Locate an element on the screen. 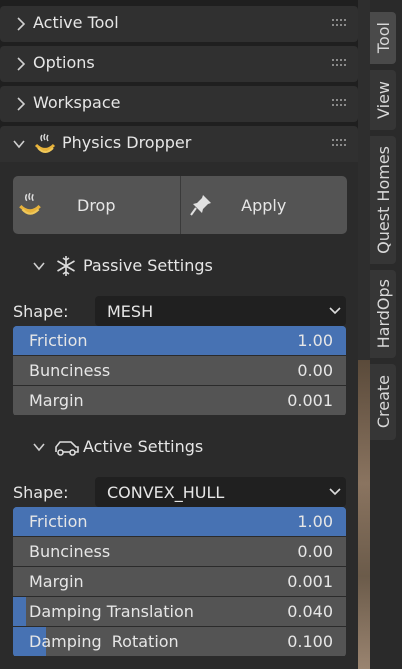  tab-hardops: HardOps is located at coordinates (383, 314).